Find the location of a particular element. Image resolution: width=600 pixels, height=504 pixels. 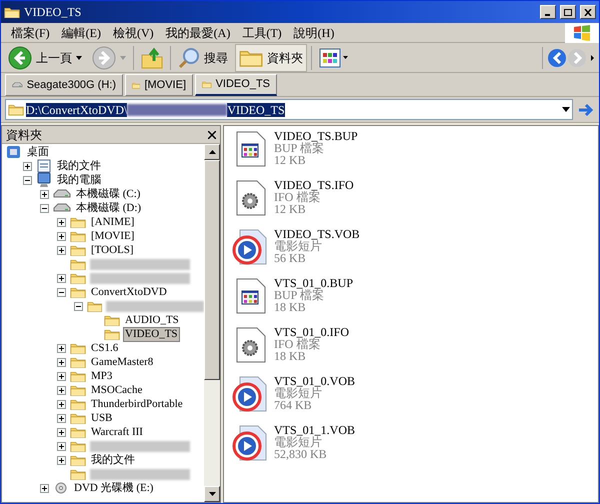

menu-item: 我的最愛(A) is located at coordinates (198, 33).